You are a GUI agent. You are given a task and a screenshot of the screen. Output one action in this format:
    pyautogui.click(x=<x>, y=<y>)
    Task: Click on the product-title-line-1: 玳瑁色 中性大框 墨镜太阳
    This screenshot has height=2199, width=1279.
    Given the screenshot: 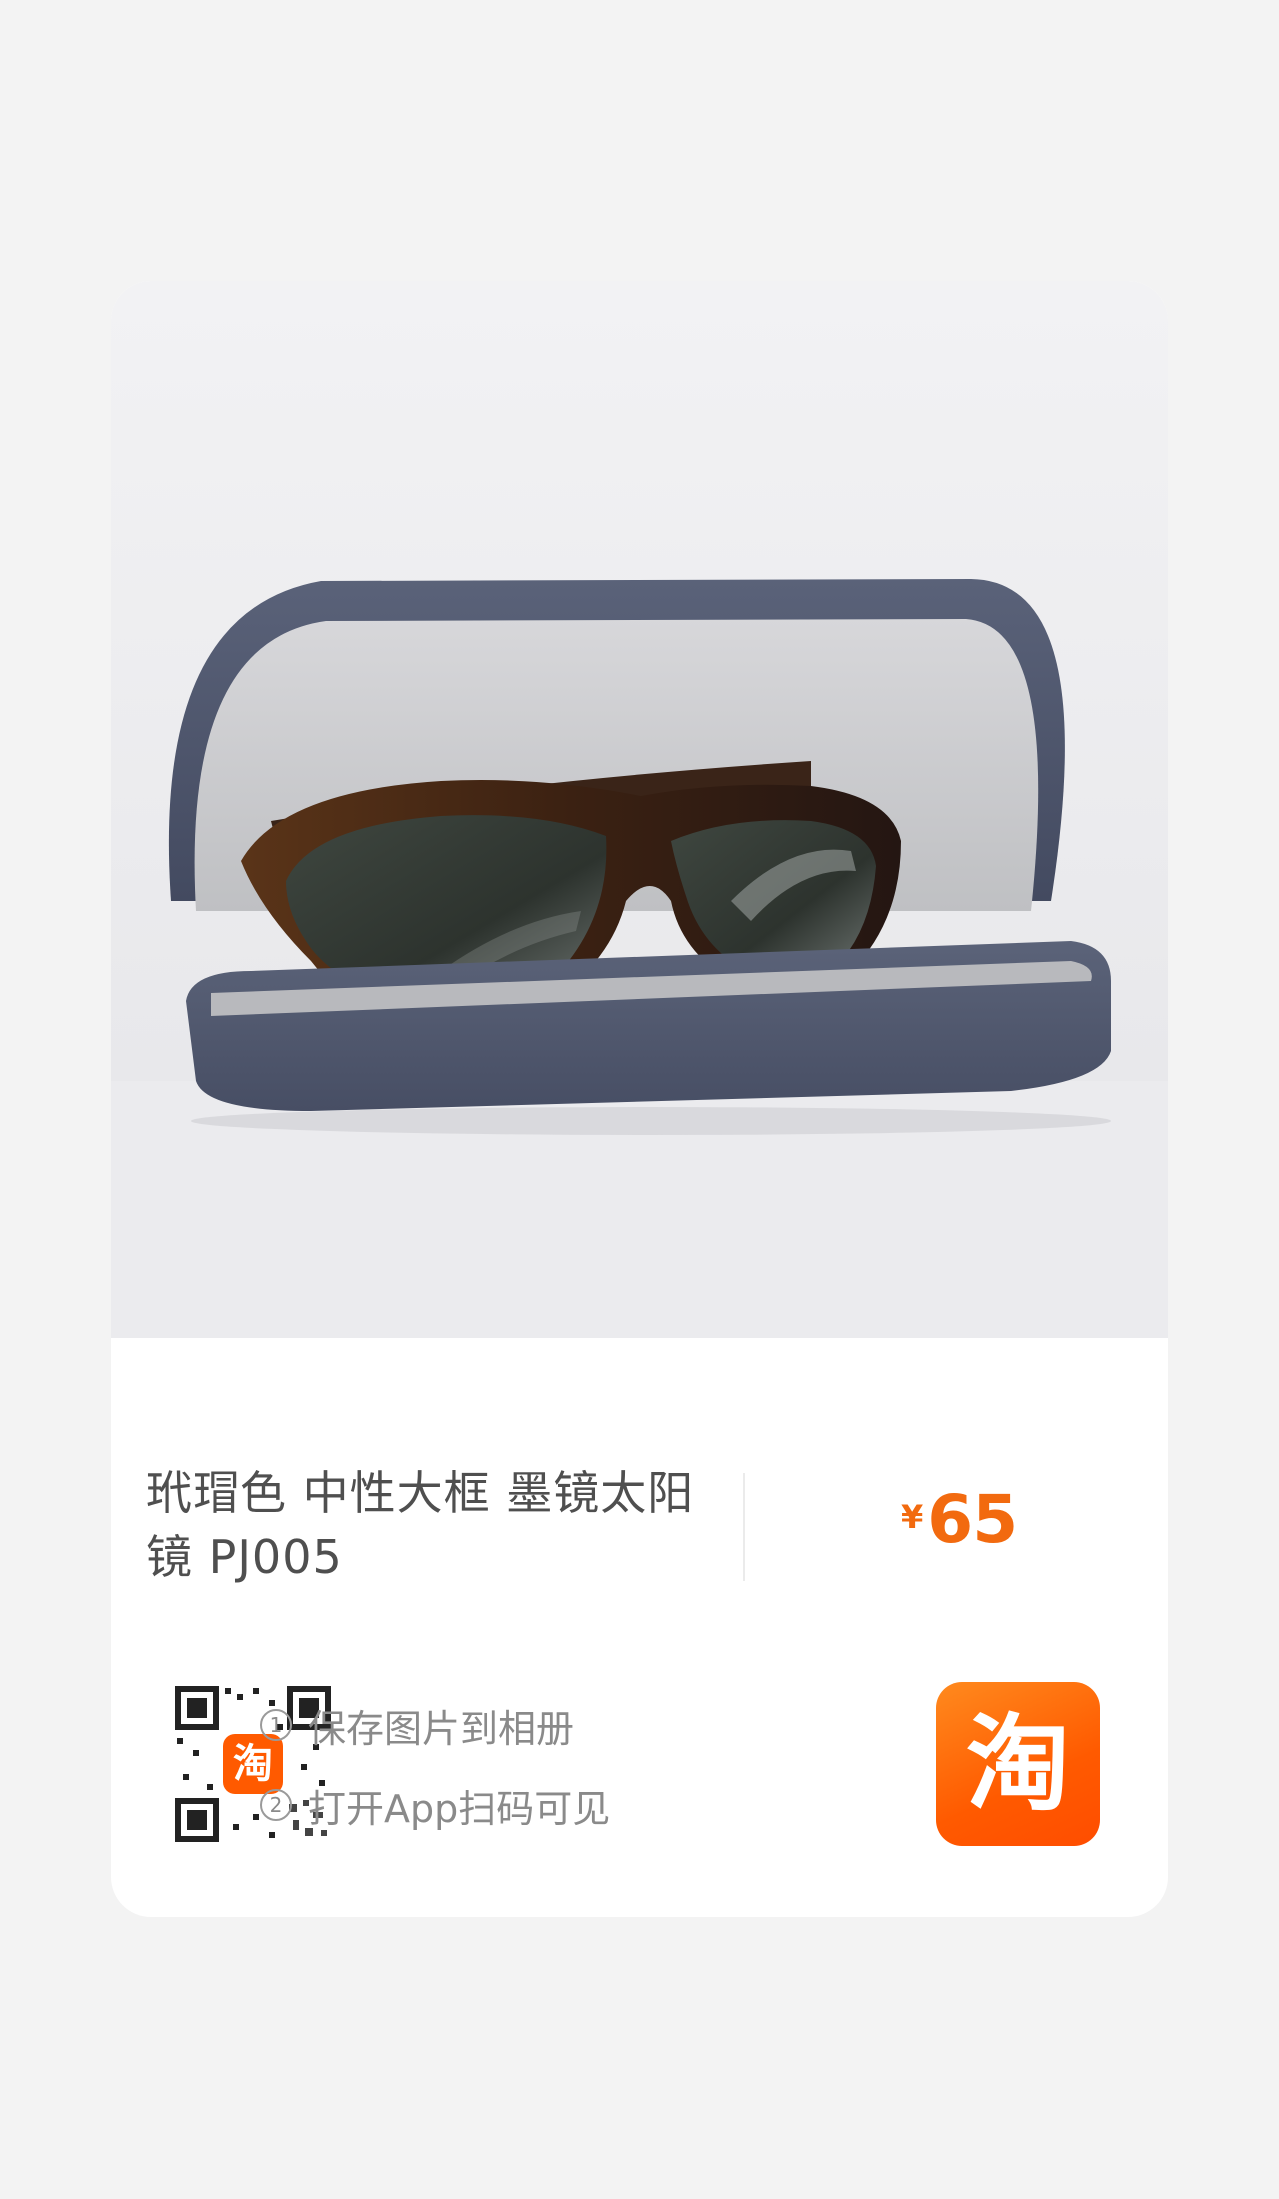 What is the action you would take?
    pyautogui.click(x=420, y=1493)
    